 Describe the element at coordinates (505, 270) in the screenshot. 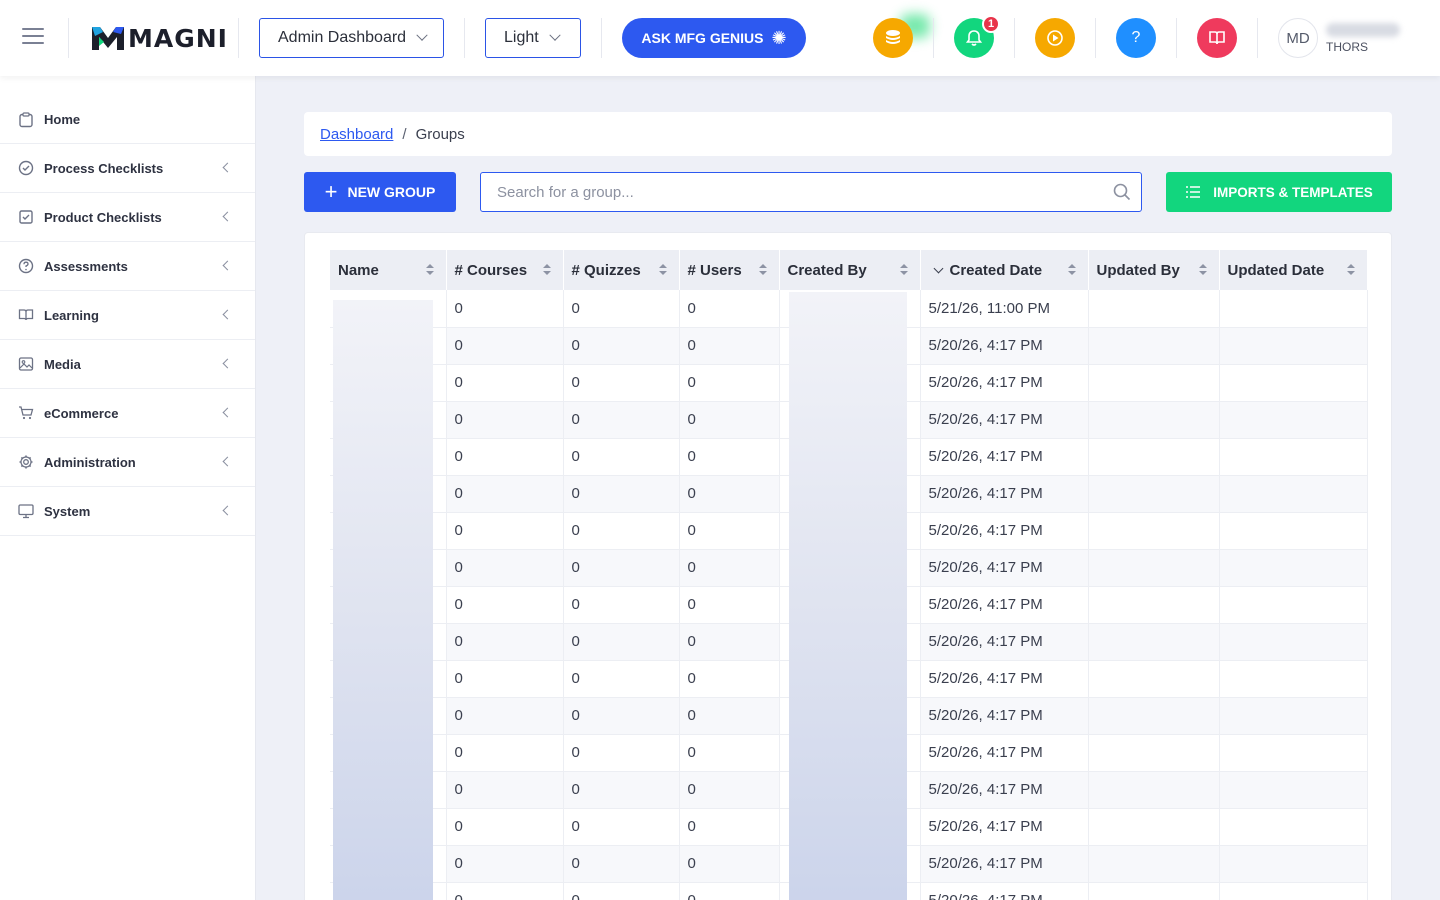

I see `column-header-courses: # Courses` at that location.